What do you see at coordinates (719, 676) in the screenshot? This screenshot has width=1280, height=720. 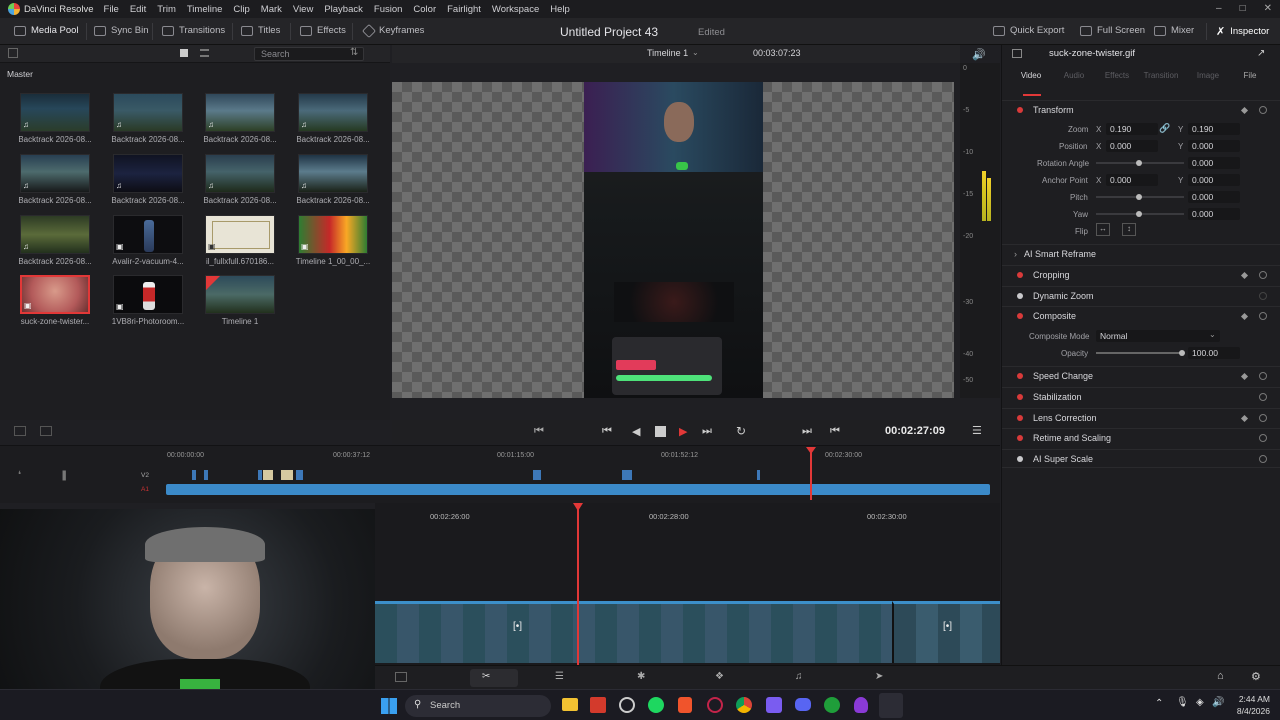 I see `color-page-icon: ❖` at bounding box center [719, 676].